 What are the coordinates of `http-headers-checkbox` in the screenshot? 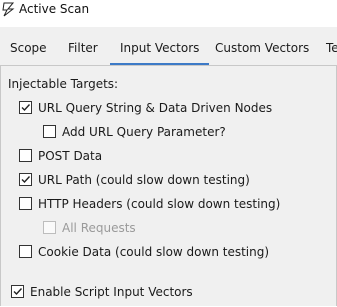 It's located at (25, 203).